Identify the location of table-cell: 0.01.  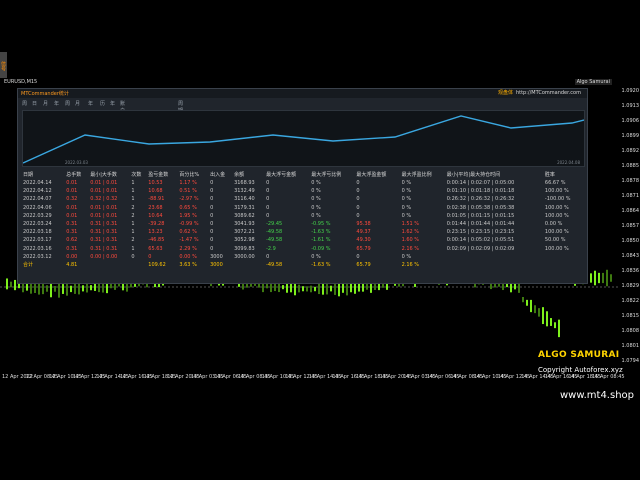
(72, 191).